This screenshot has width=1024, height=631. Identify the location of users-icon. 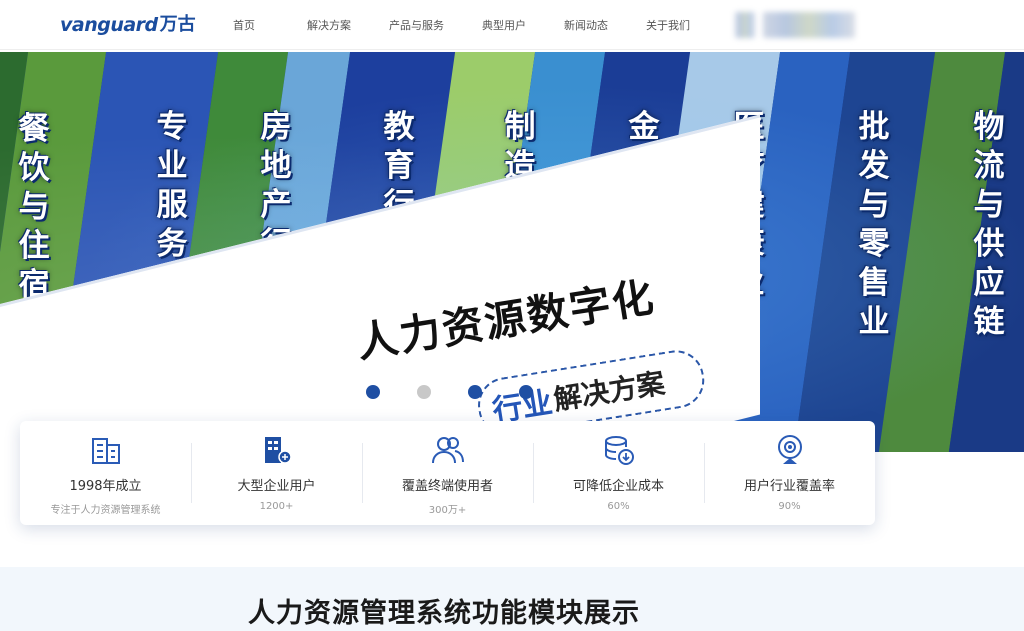
(448, 450).